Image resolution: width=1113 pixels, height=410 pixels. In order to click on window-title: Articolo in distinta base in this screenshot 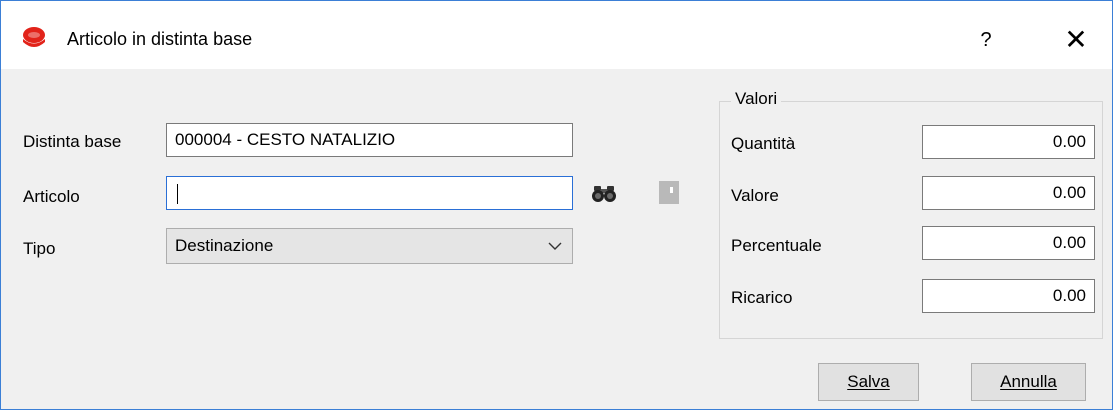, I will do `click(160, 39)`.